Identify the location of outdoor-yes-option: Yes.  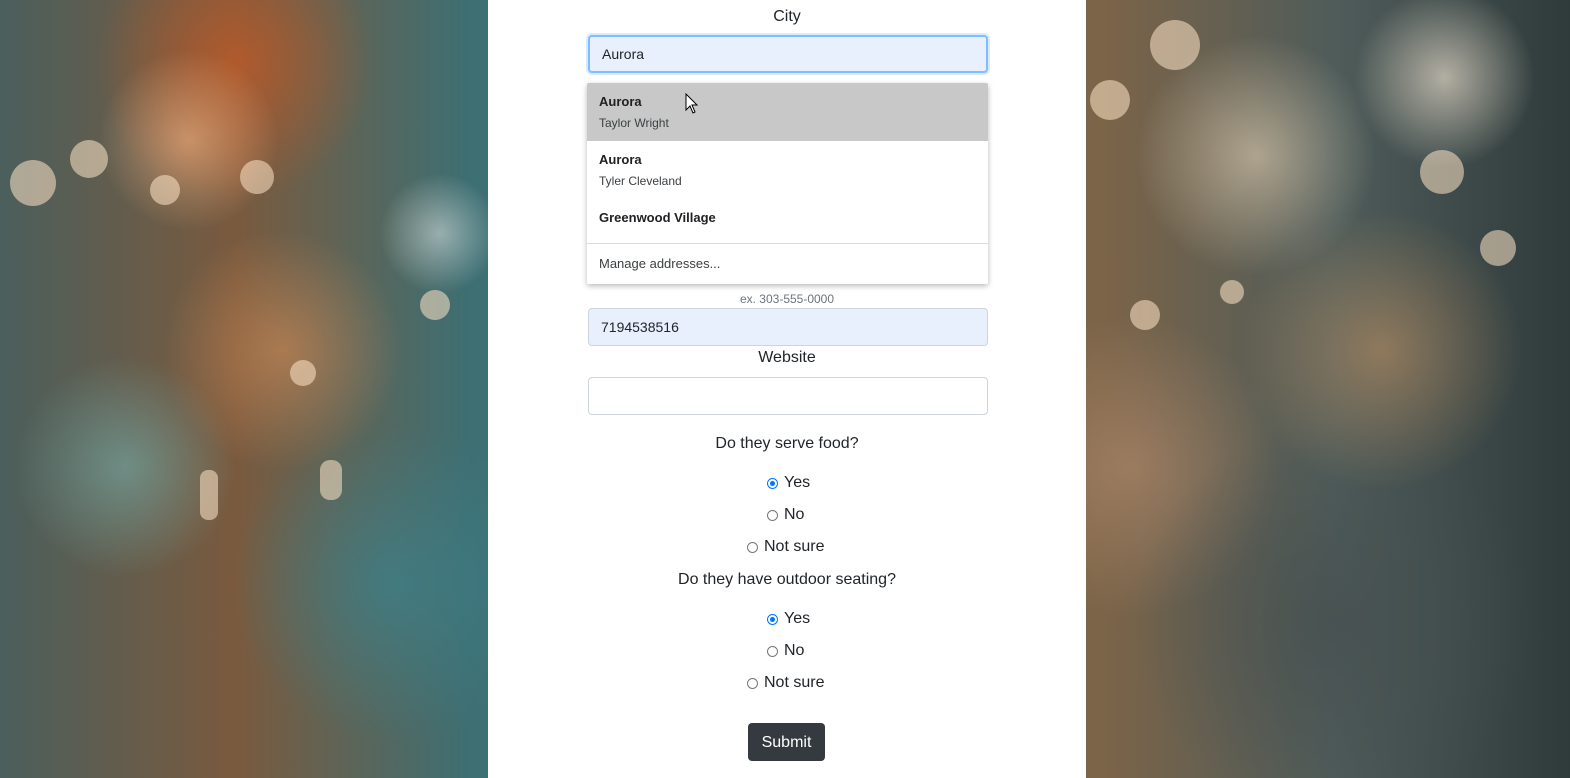
(788, 619).